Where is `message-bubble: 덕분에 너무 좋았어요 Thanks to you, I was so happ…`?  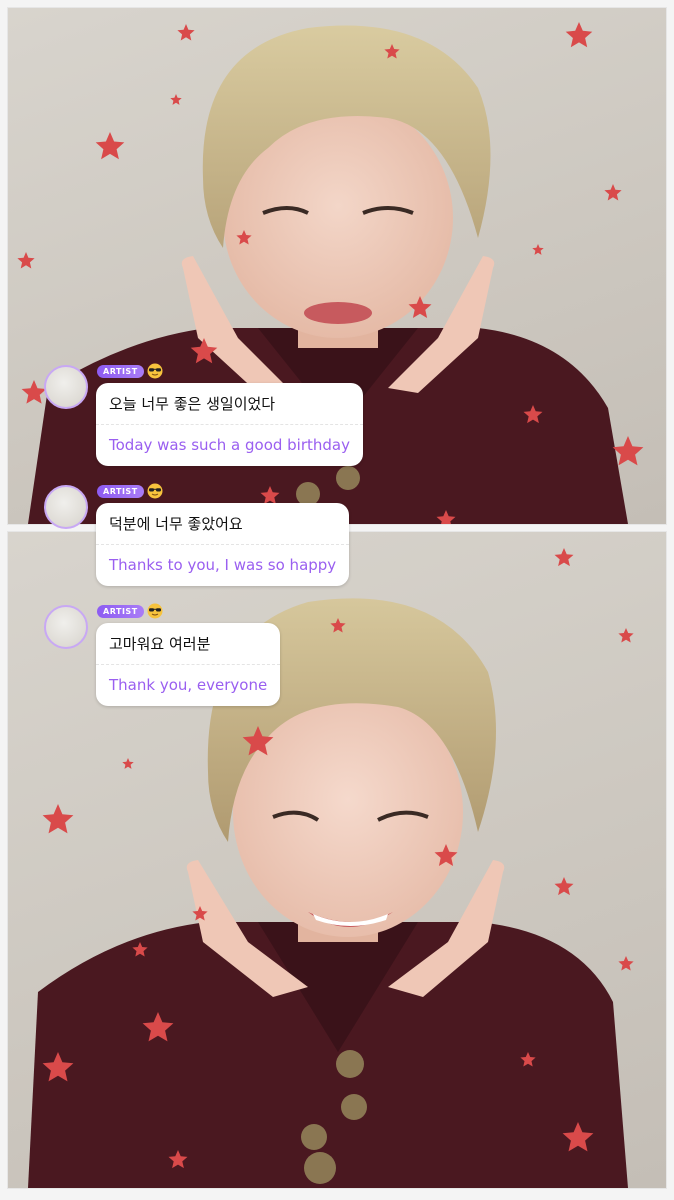 message-bubble: 덕분에 너무 좋았어요 Thanks to you, I was so happ… is located at coordinates (223, 544).